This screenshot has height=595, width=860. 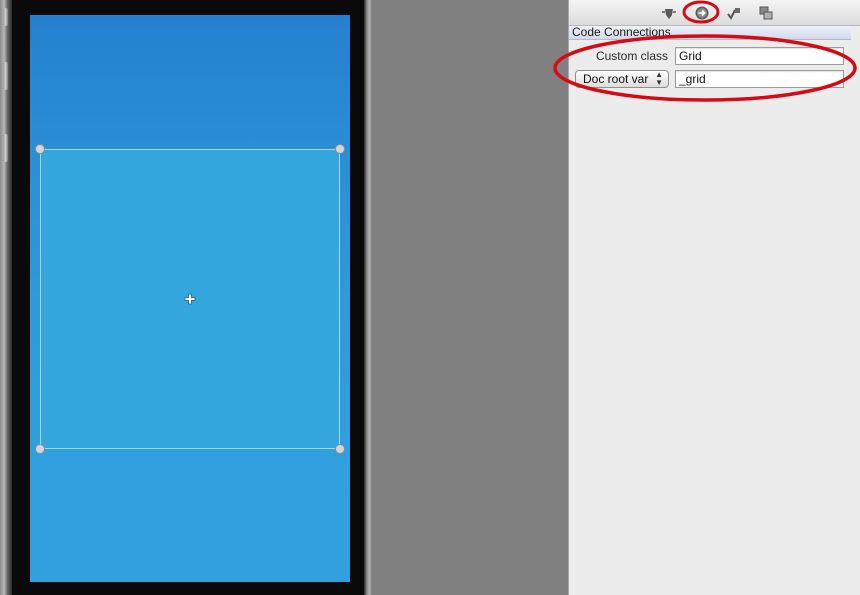 I want to click on callbacks-icon, so click(x=734, y=13).